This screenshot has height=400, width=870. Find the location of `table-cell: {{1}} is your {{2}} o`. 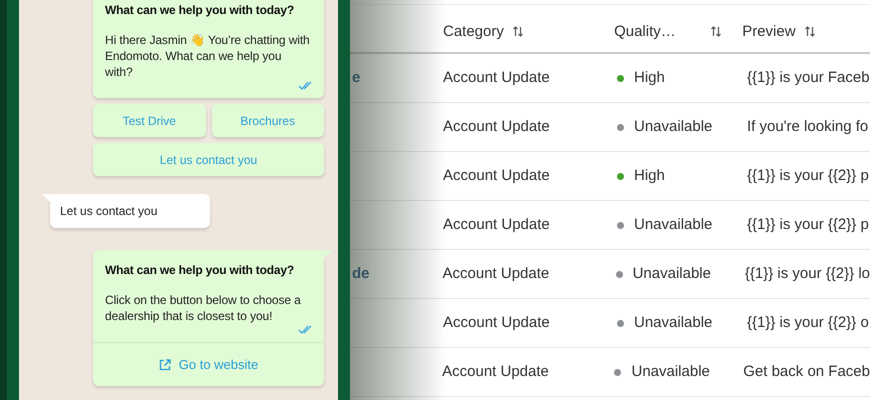

table-cell: {{1}} is your {{2}} o is located at coordinates (808, 322).